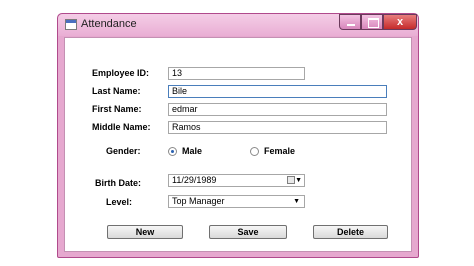 This screenshot has width=474, height=266. I want to click on calendar-icon, so click(291, 180).